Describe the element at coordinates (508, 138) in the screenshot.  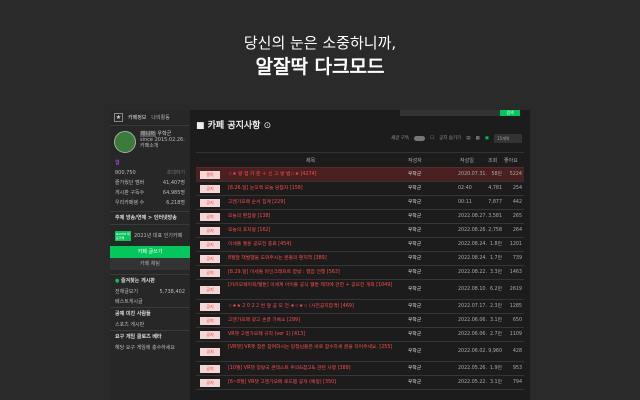
I see `per-page-select: 15개씩` at that location.